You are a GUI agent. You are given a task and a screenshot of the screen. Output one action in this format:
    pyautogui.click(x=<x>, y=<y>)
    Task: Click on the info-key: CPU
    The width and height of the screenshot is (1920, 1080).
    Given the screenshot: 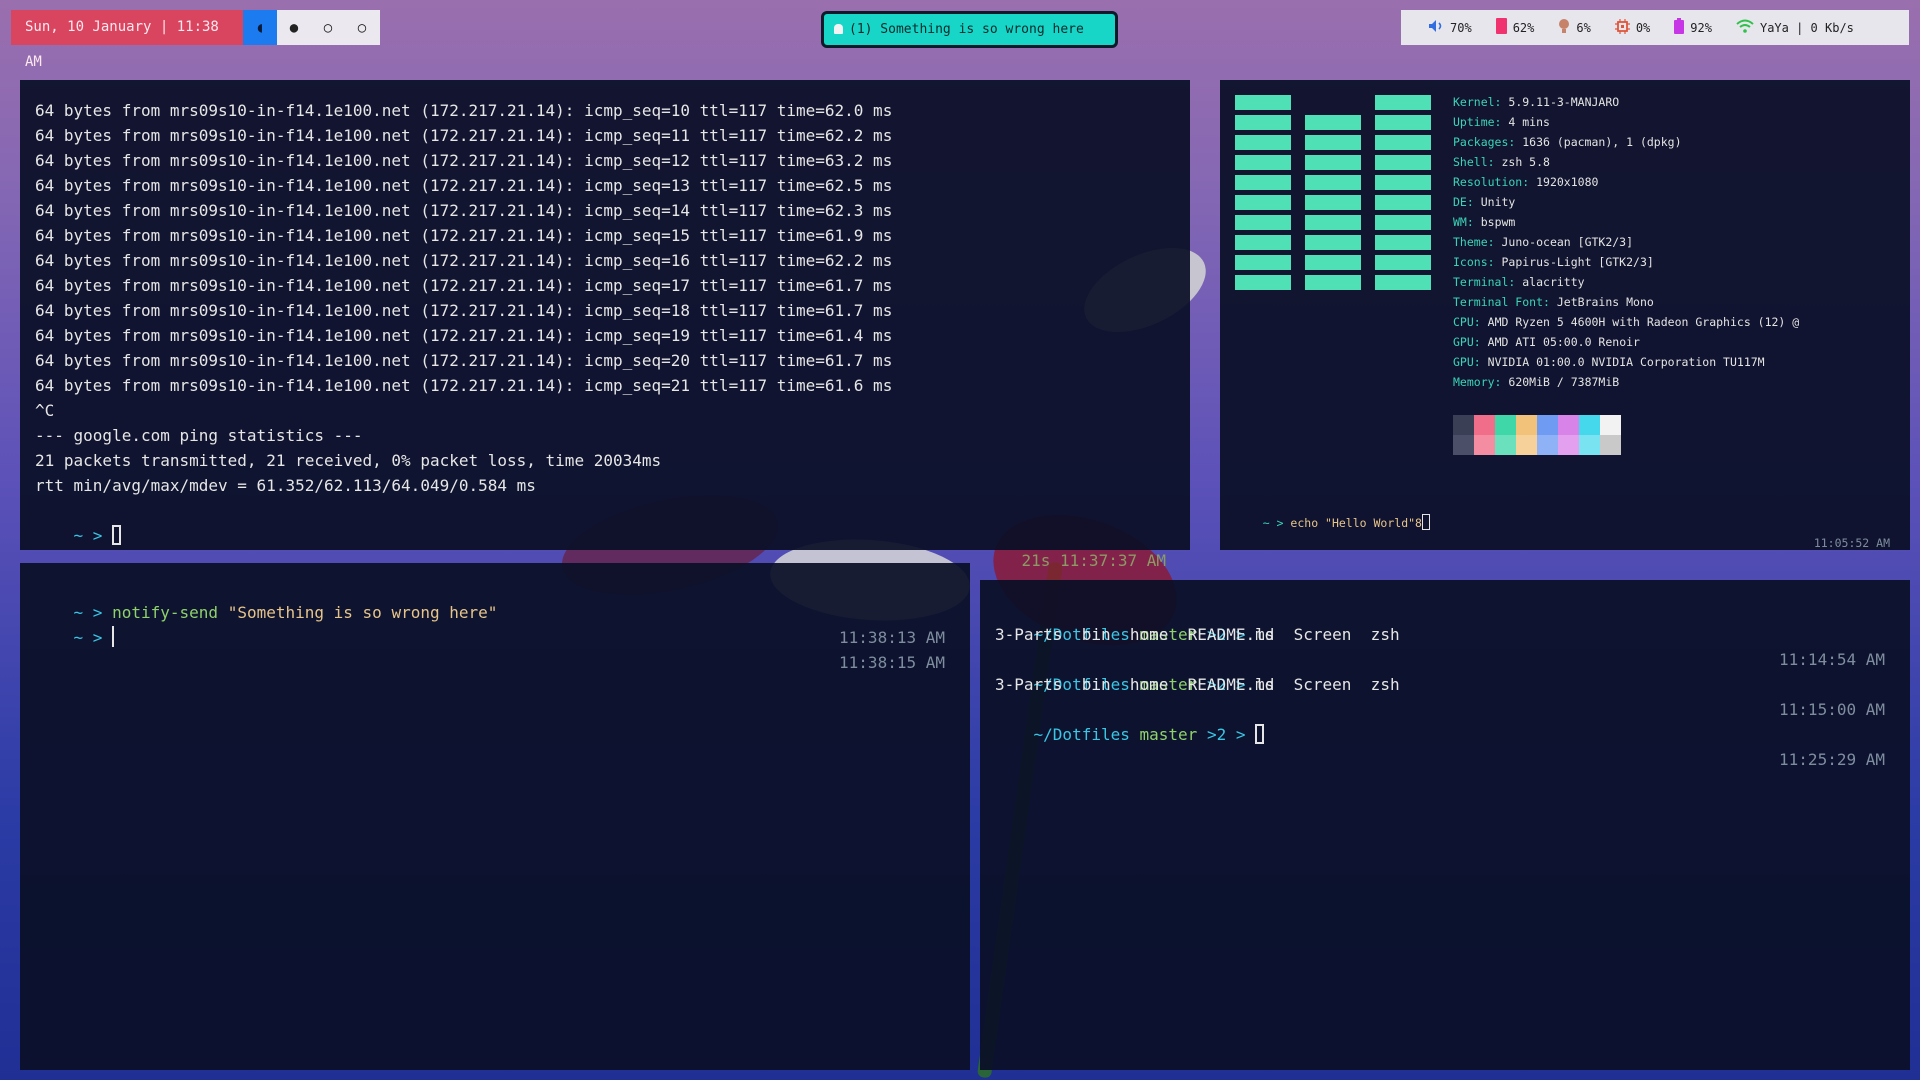 What is the action you would take?
    pyautogui.click(x=1463, y=322)
    